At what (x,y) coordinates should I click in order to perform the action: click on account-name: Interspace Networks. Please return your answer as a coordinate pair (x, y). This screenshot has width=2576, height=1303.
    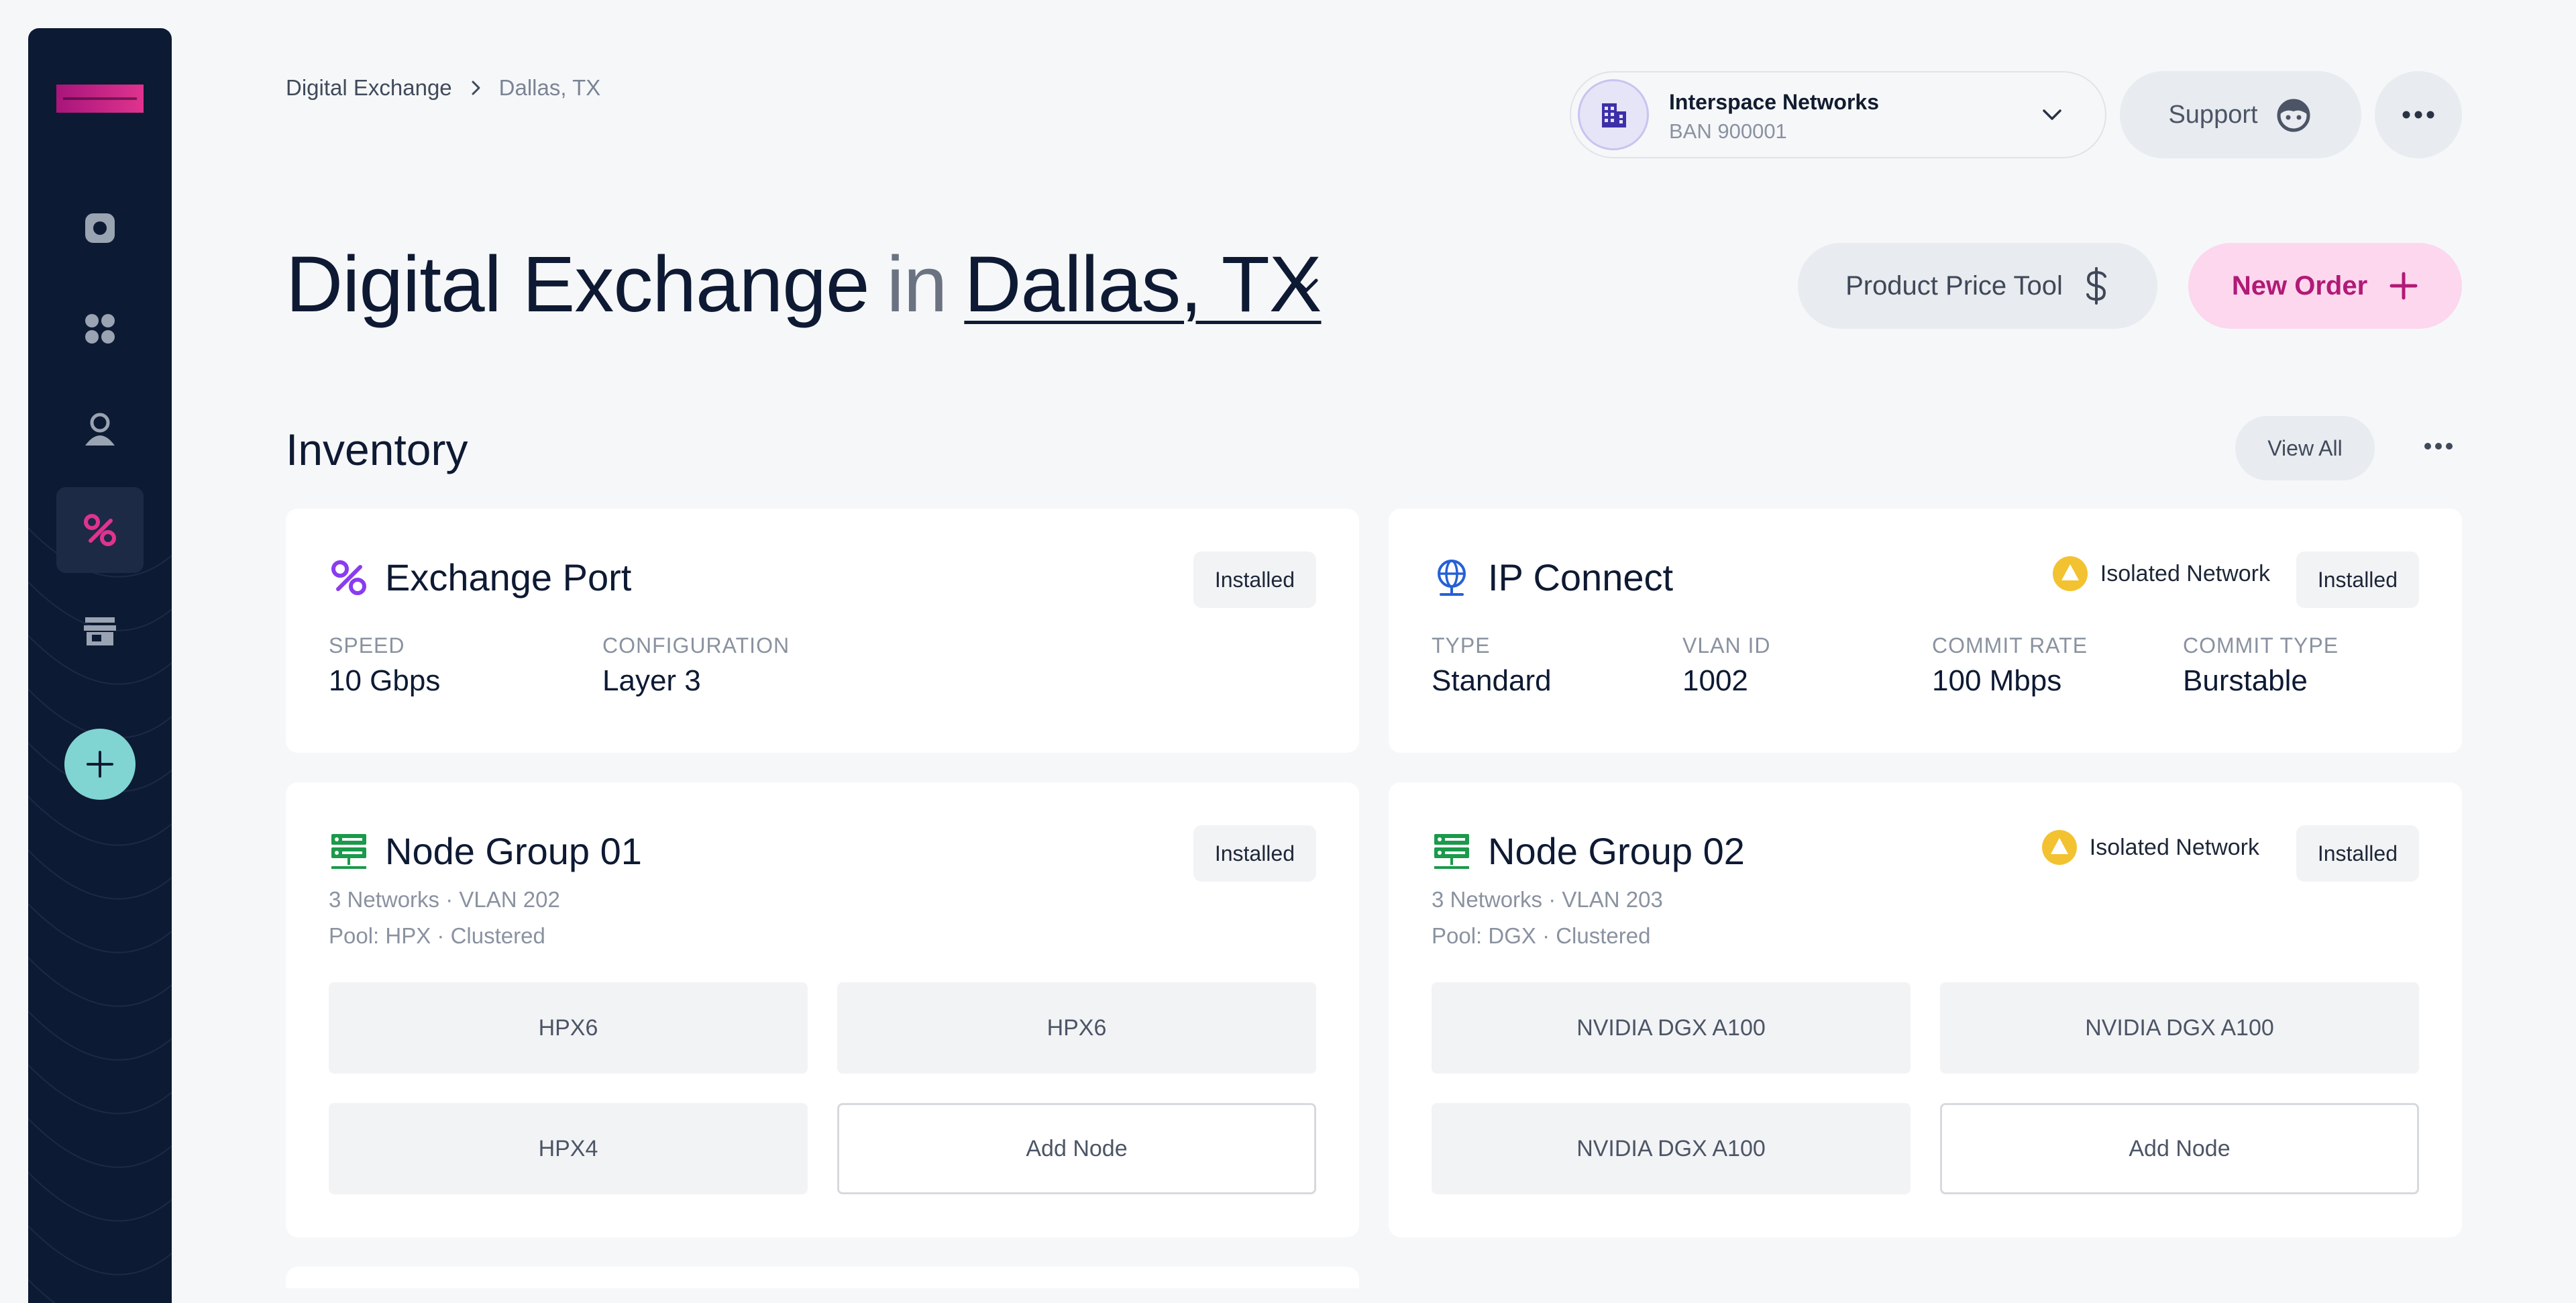
    Looking at the image, I should click on (1774, 102).